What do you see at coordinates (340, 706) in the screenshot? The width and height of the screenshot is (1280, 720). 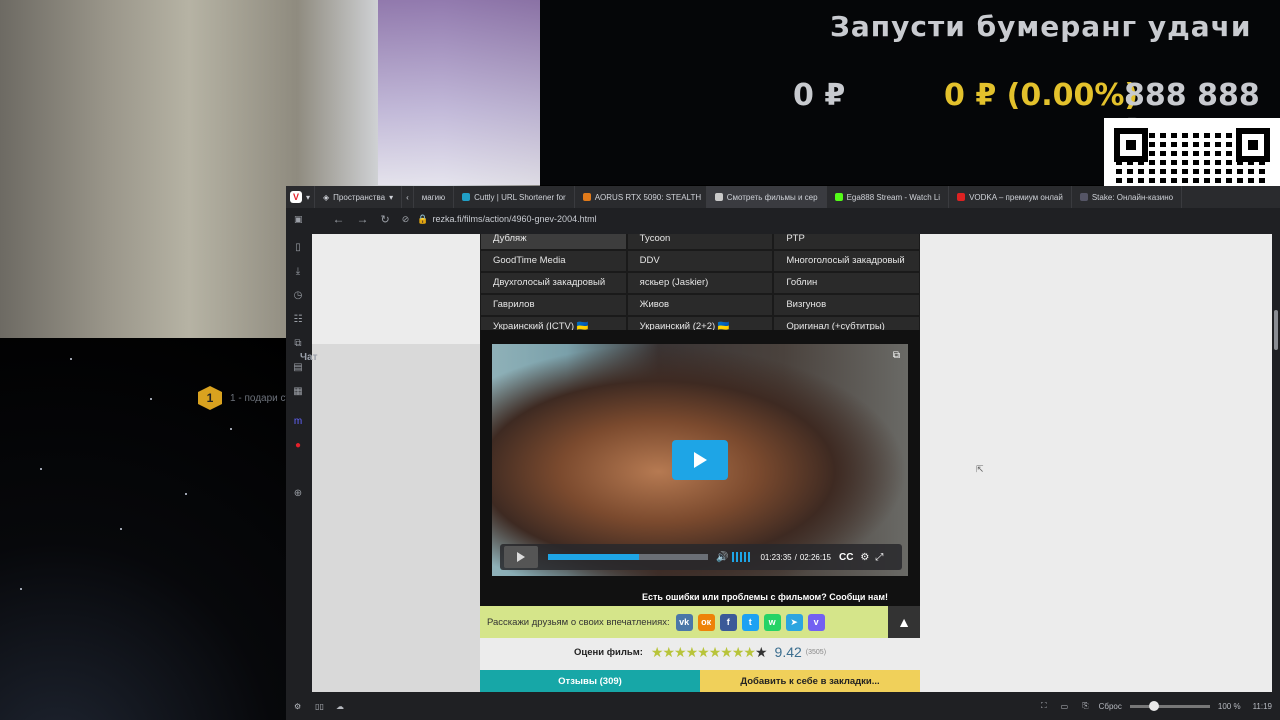 I see `cloud-sync-icon: ☁` at bounding box center [340, 706].